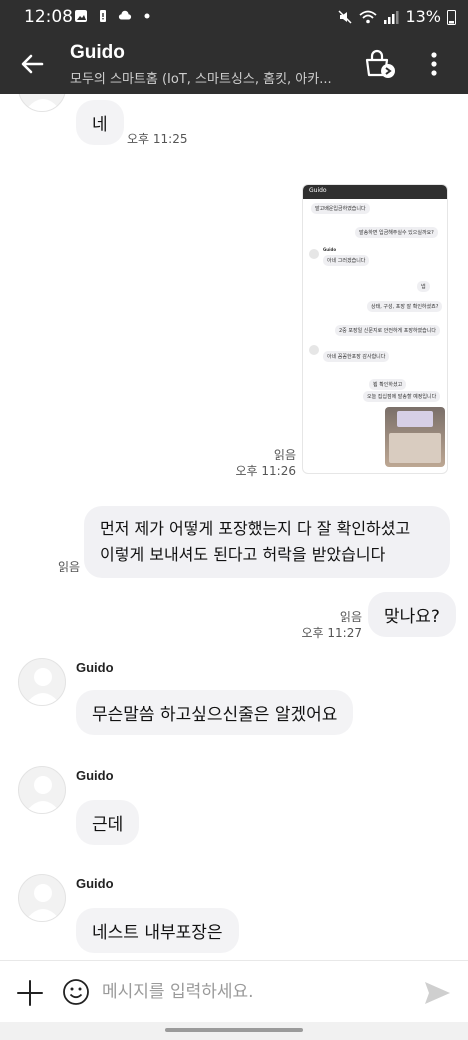 Image resolution: width=468 pixels, height=1040 pixels. Describe the element at coordinates (76, 992) in the screenshot. I see `emoji-icon` at that location.